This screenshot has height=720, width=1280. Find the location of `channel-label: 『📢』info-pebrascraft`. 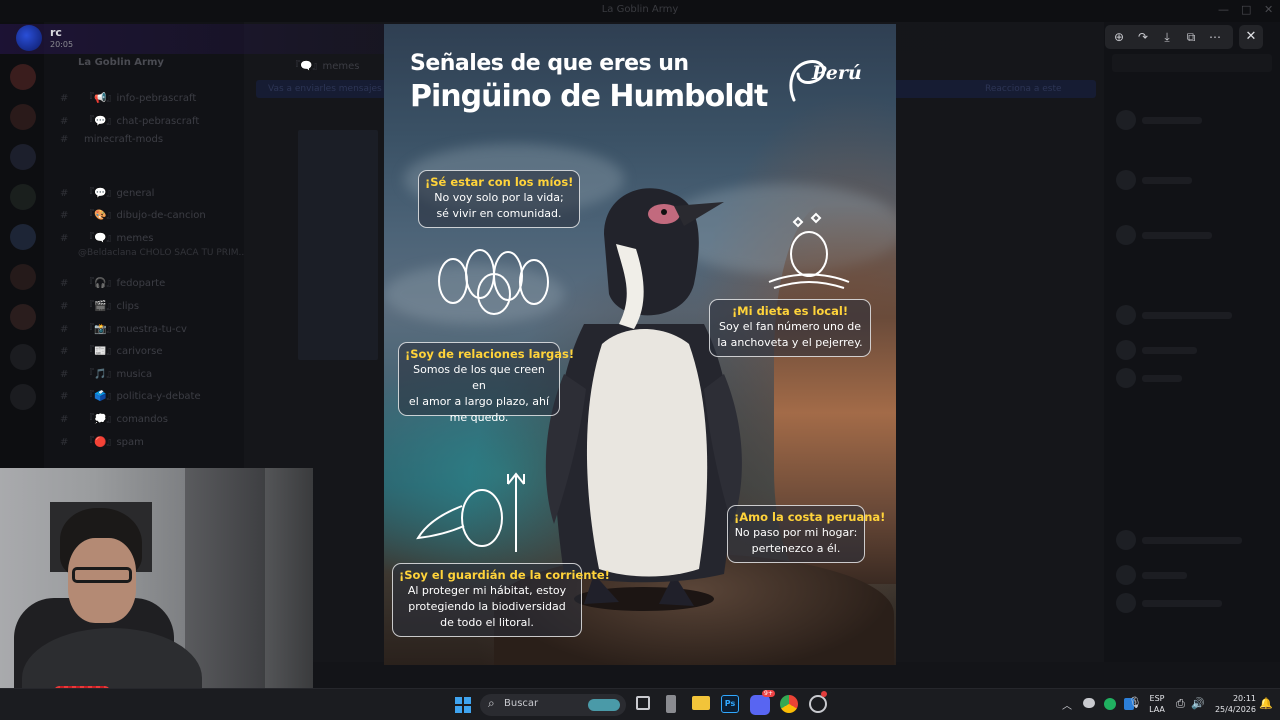

channel-label: 『📢』info-pebrascraft is located at coordinates (140, 98).